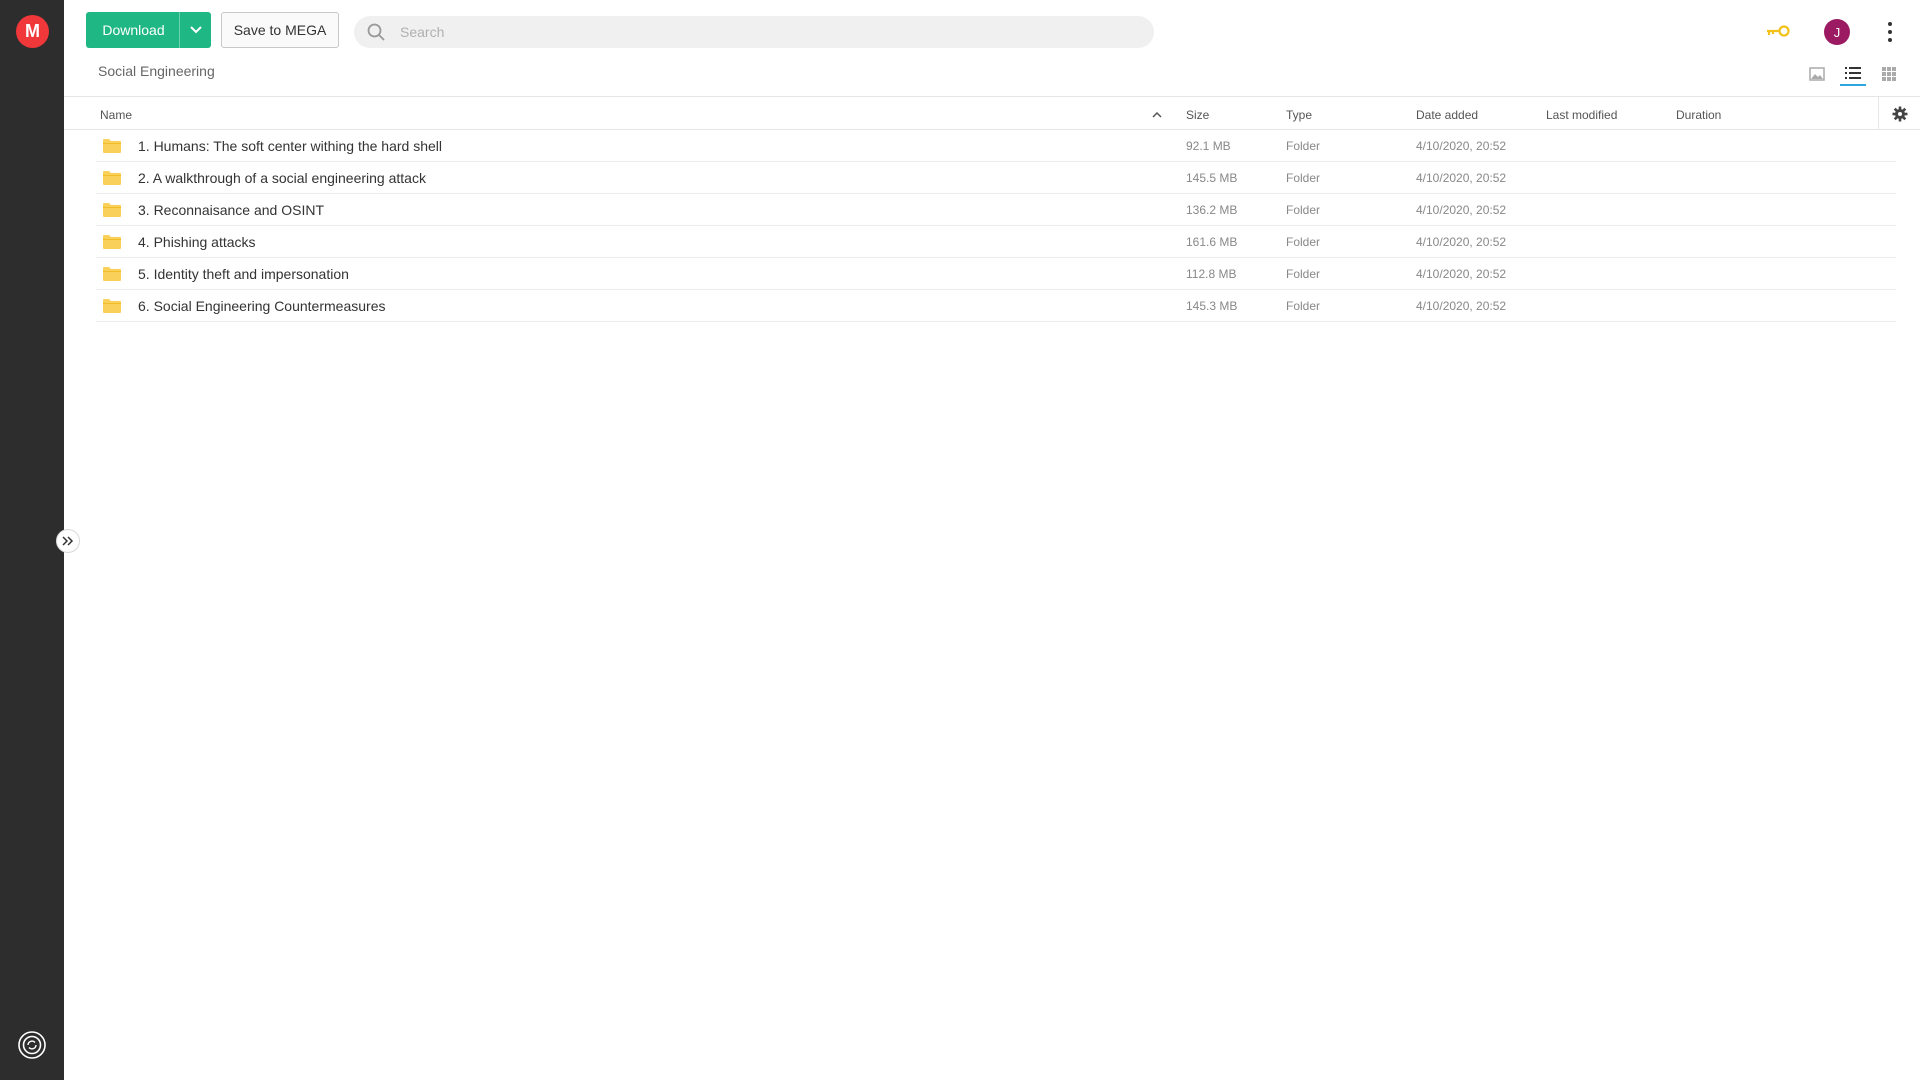  Describe the element at coordinates (1157, 115) in the screenshot. I see `sort-up-icon` at that location.